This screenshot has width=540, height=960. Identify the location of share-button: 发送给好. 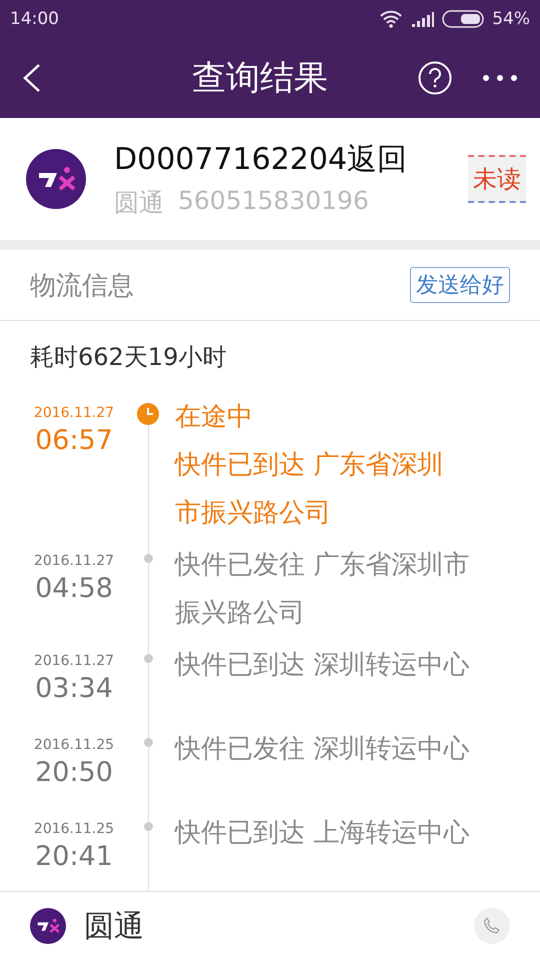
(460, 285).